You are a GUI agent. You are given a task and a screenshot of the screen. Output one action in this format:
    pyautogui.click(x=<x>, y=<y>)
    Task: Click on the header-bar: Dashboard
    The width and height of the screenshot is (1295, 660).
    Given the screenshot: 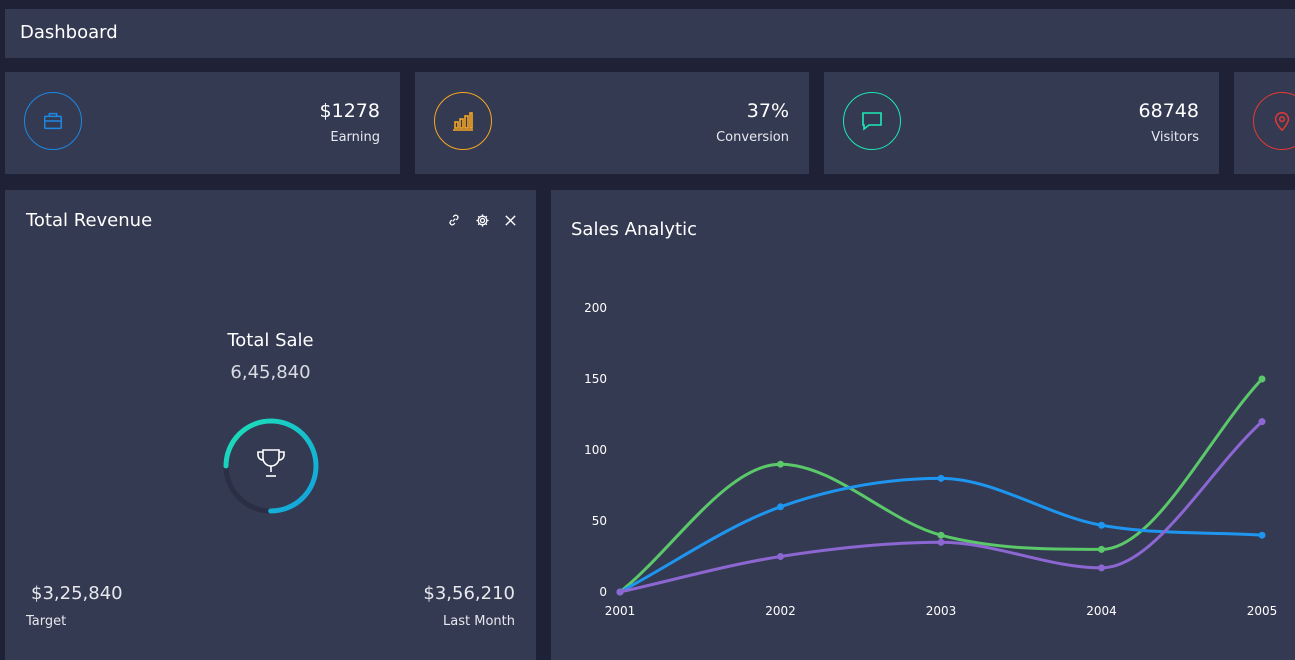 What is the action you would take?
    pyautogui.click(x=650, y=33)
    